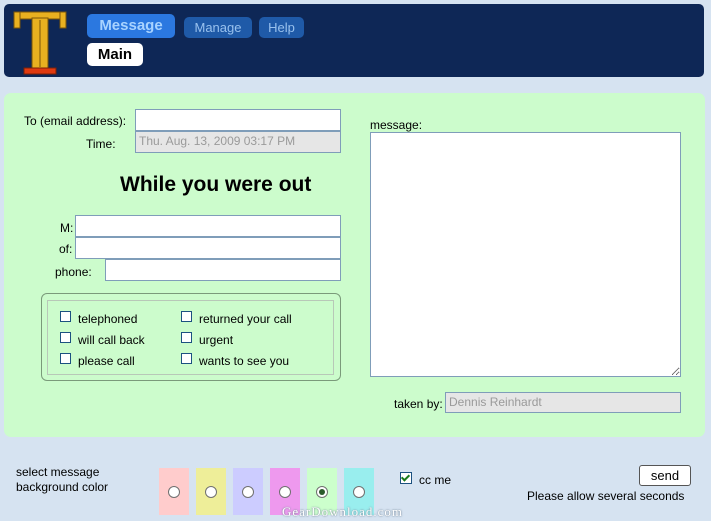  What do you see at coordinates (343, 511) in the screenshot?
I see `watermark: GearDownload.com` at bounding box center [343, 511].